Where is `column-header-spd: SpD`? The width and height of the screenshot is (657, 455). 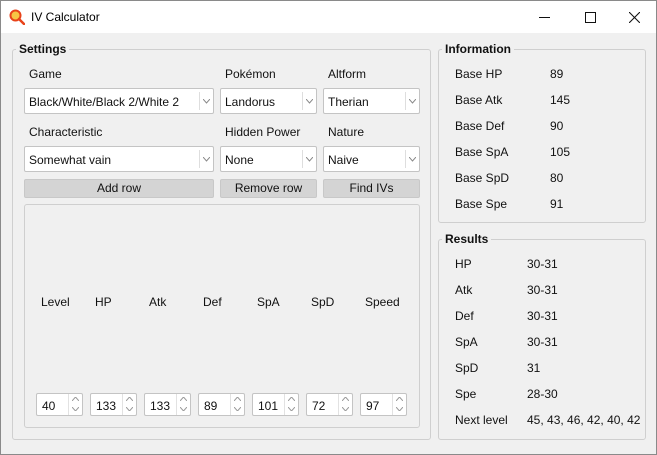 column-header-spd: SpD is located at coordinates (323, 302).